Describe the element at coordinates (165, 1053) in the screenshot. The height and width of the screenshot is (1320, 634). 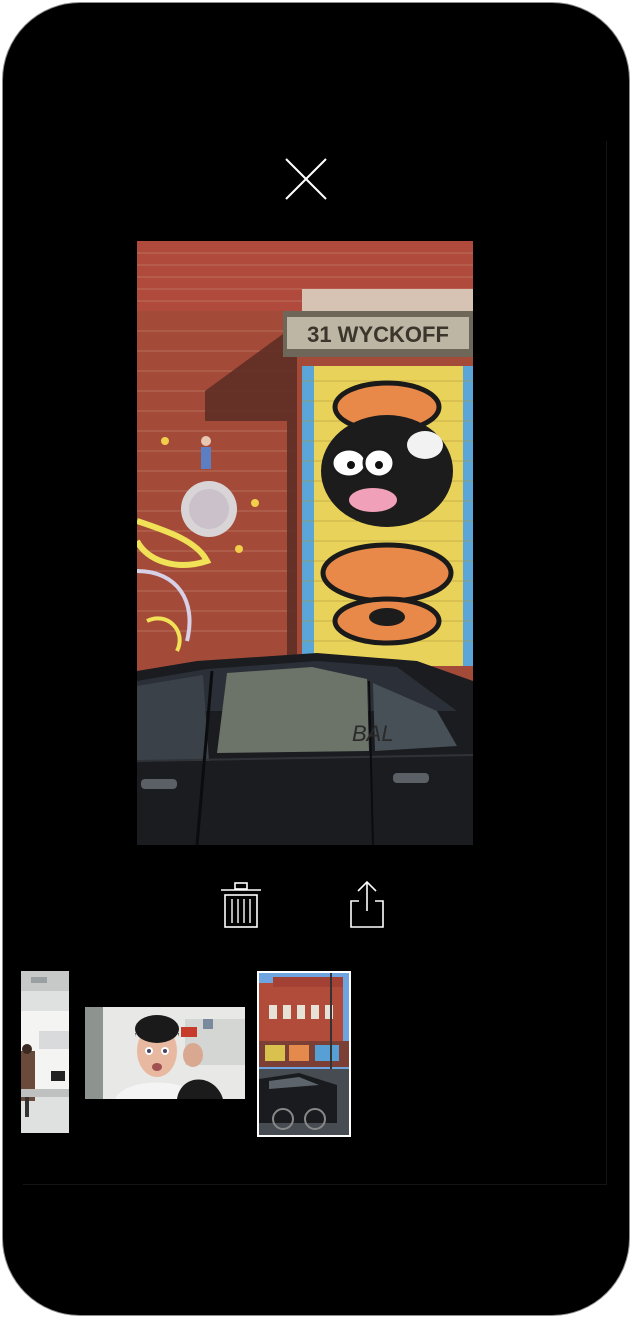
I see `thumbnail-selfie-photo` at that location.